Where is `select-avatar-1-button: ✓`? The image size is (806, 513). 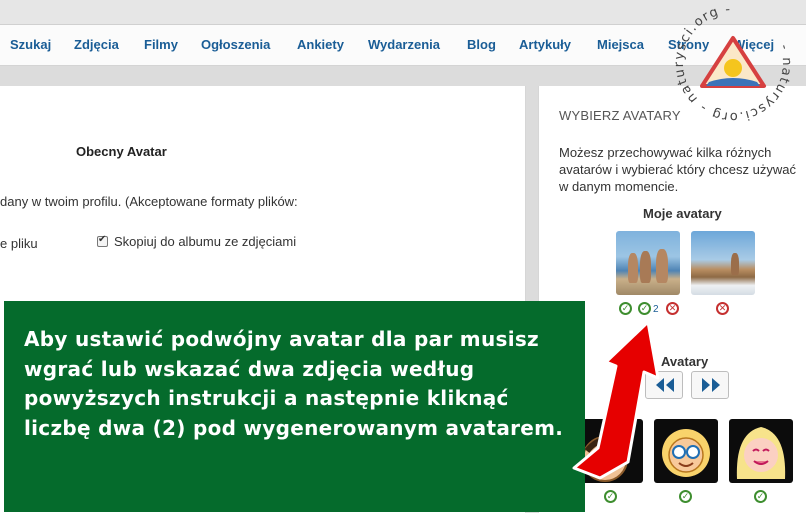
select-avatar-1-button: ✓ is located at coordinates (625, 308).